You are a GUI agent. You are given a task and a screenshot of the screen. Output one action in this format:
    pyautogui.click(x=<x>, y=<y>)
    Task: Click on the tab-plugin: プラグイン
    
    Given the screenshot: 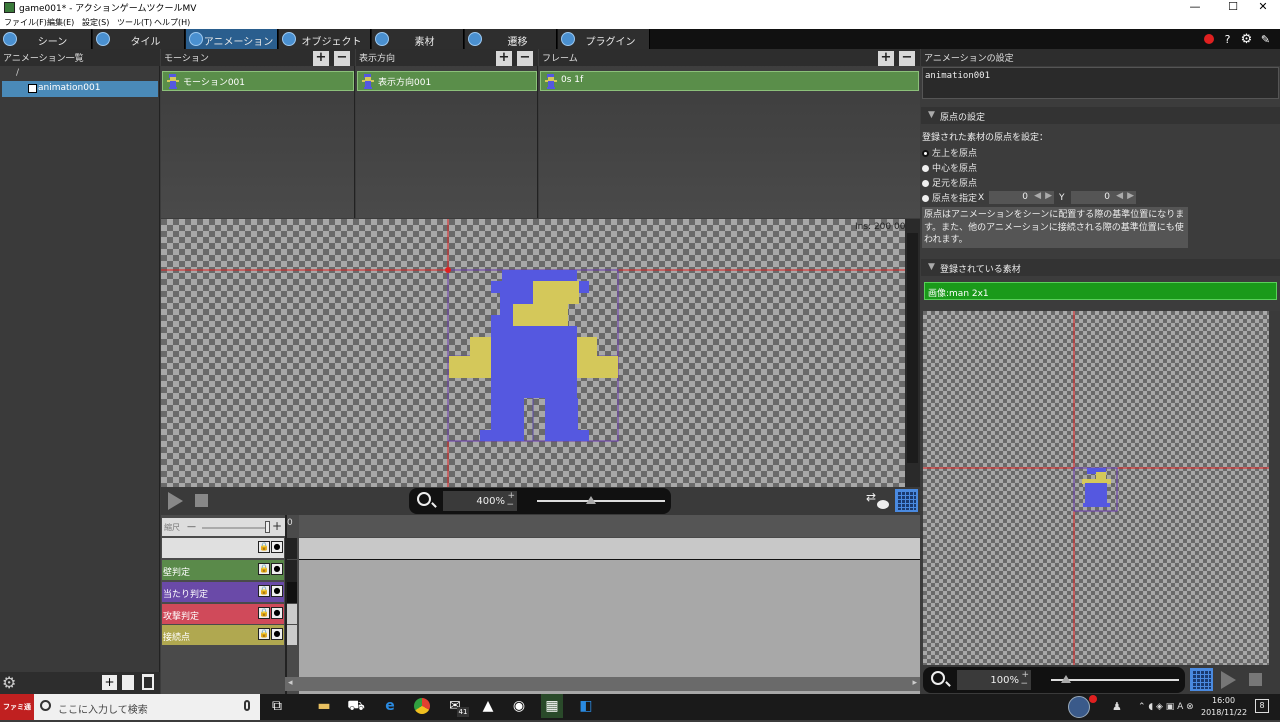 What is the action you would take?
    pyautogui.click(x=604, y=39)
    